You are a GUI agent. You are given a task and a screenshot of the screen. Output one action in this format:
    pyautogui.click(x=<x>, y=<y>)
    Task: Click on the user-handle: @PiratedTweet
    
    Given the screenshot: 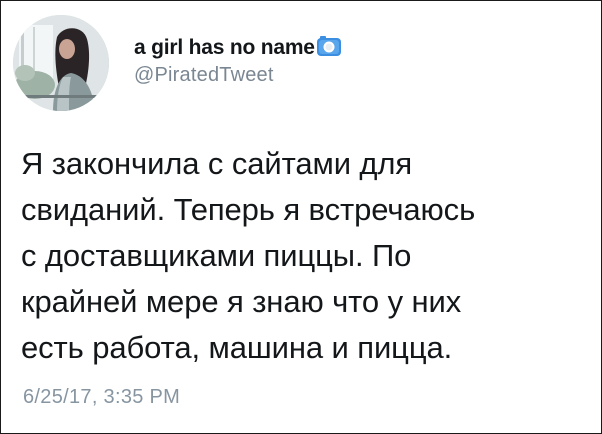 What is the action you would take?
    pyautogui.click(x=204, y=75)
    